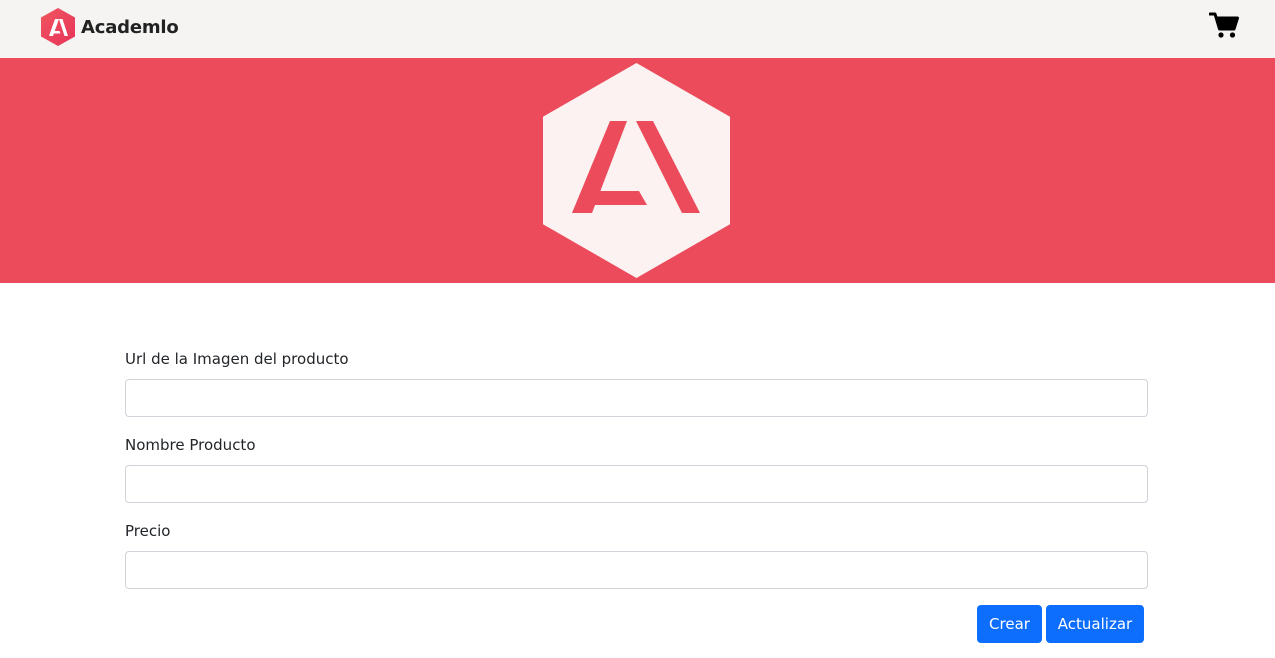 This screenshot has width=1275, height=658. What do you see at coordinates (637, 29) in the screenshot?
I see `navbar: Academlo` at bounding box center [637, 29].